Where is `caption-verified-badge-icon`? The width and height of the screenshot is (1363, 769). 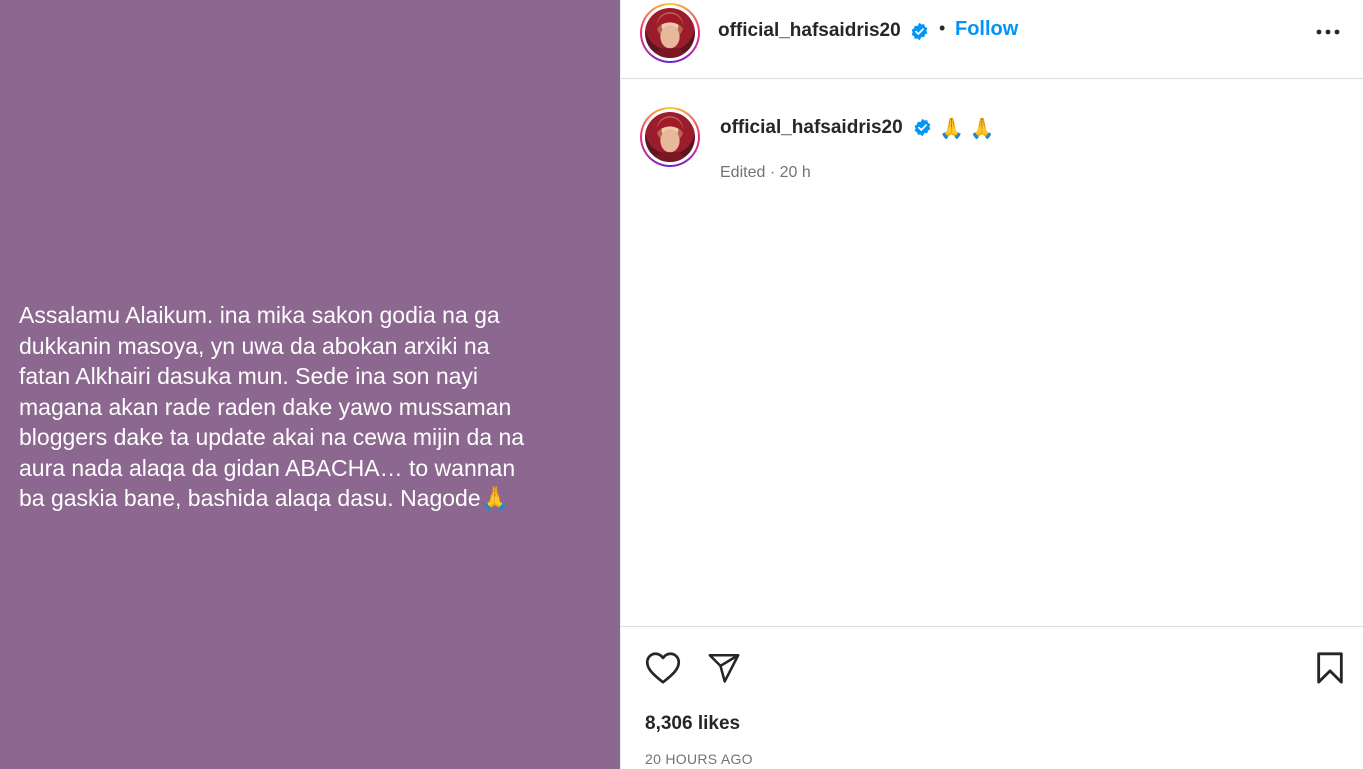
caption-verified-badge-icon is located at coordinates (922, 127).